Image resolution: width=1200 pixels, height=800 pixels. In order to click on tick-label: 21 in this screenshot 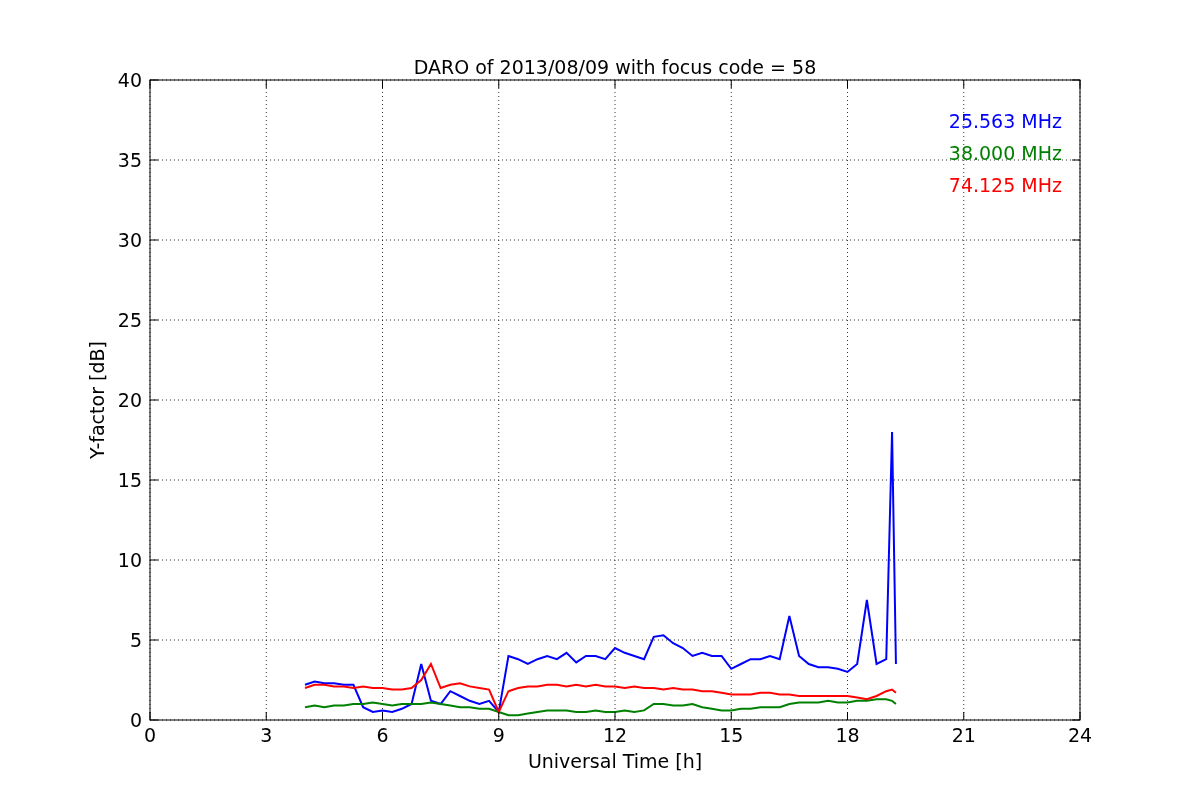, I will do `click(963, 735)`.